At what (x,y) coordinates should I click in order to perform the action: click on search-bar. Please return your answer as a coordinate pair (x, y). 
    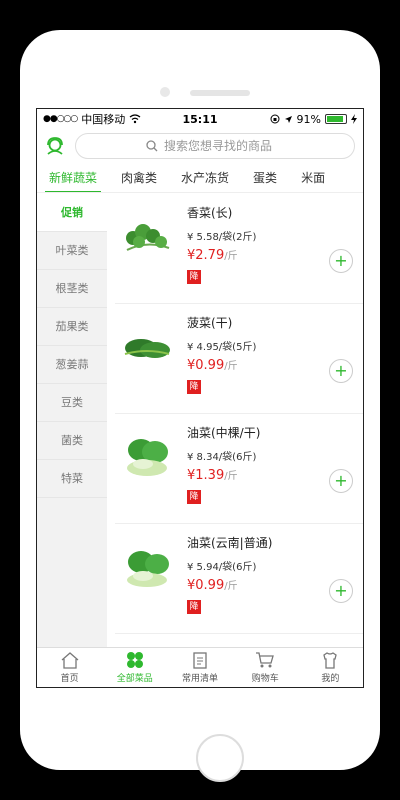
    Looking at the image, I should click on (215, 146).